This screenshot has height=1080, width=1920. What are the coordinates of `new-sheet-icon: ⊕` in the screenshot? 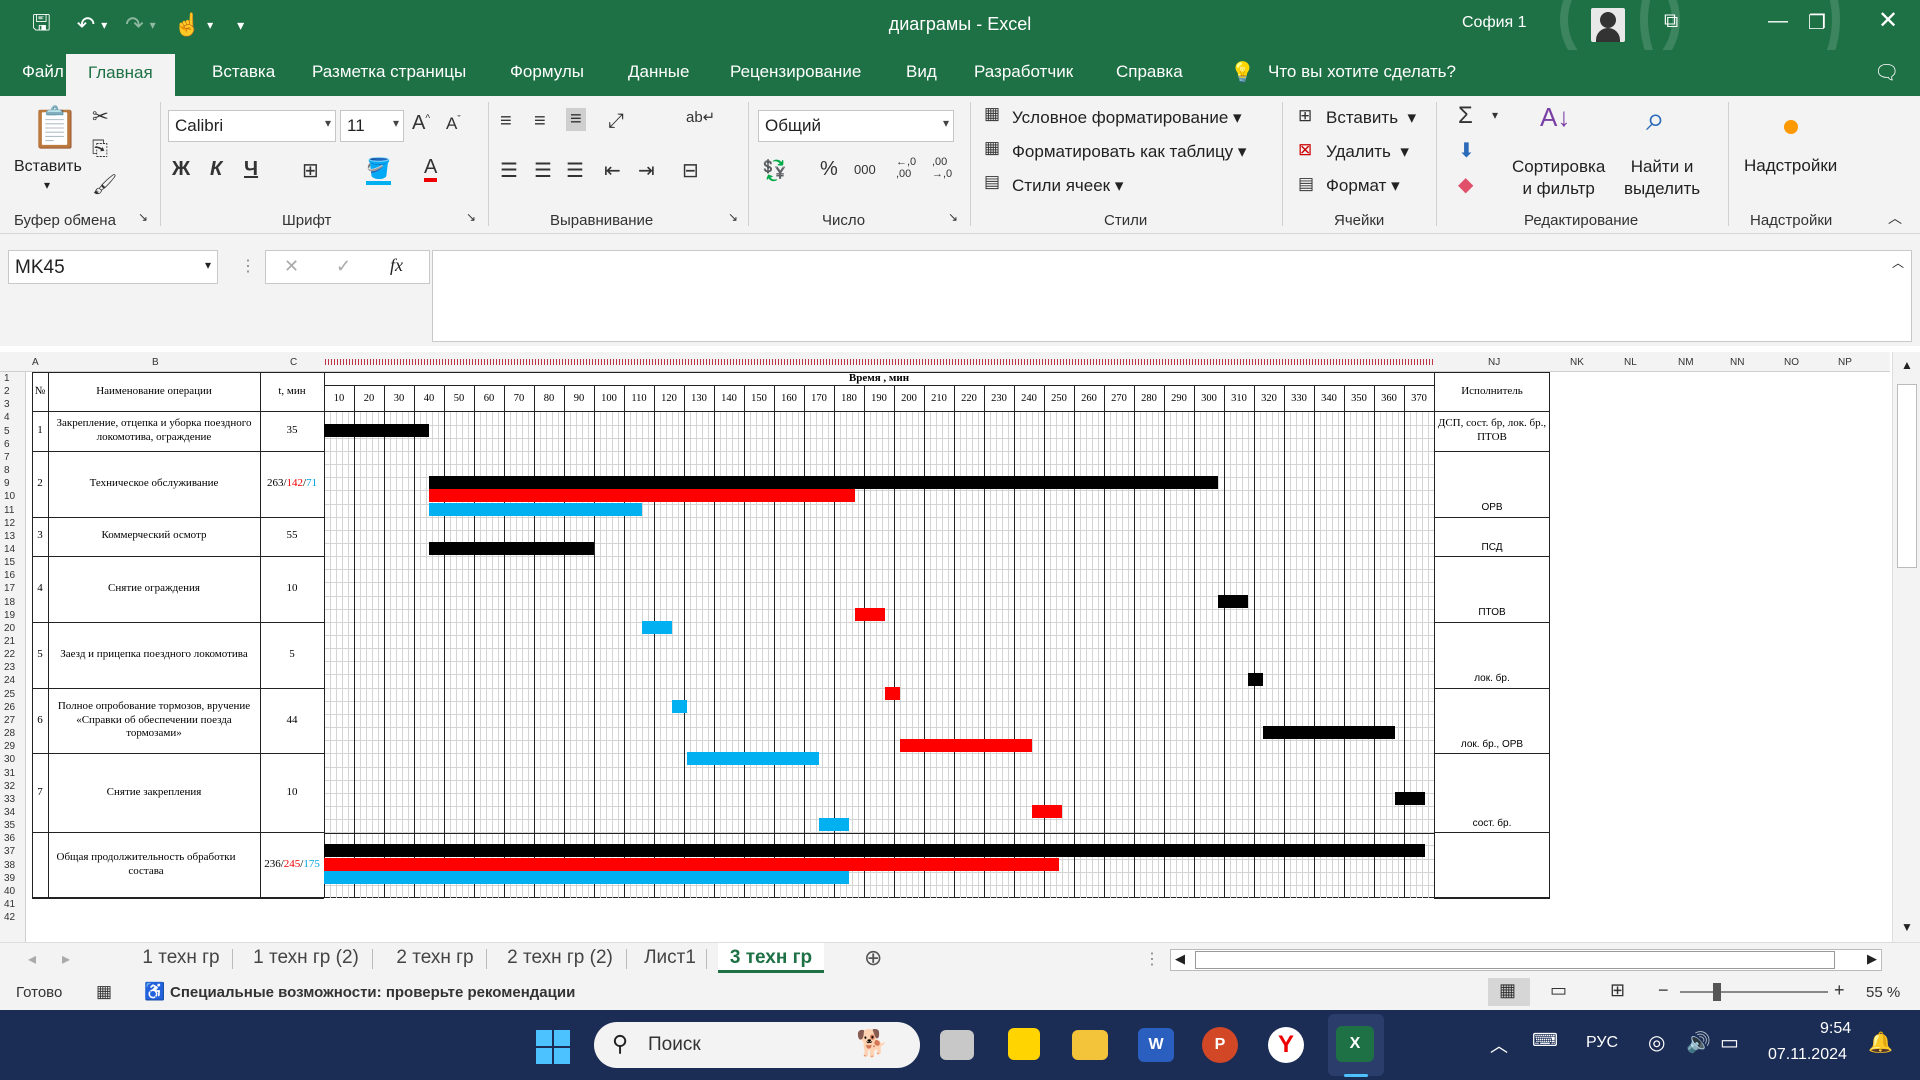 It's located at (873, 958).